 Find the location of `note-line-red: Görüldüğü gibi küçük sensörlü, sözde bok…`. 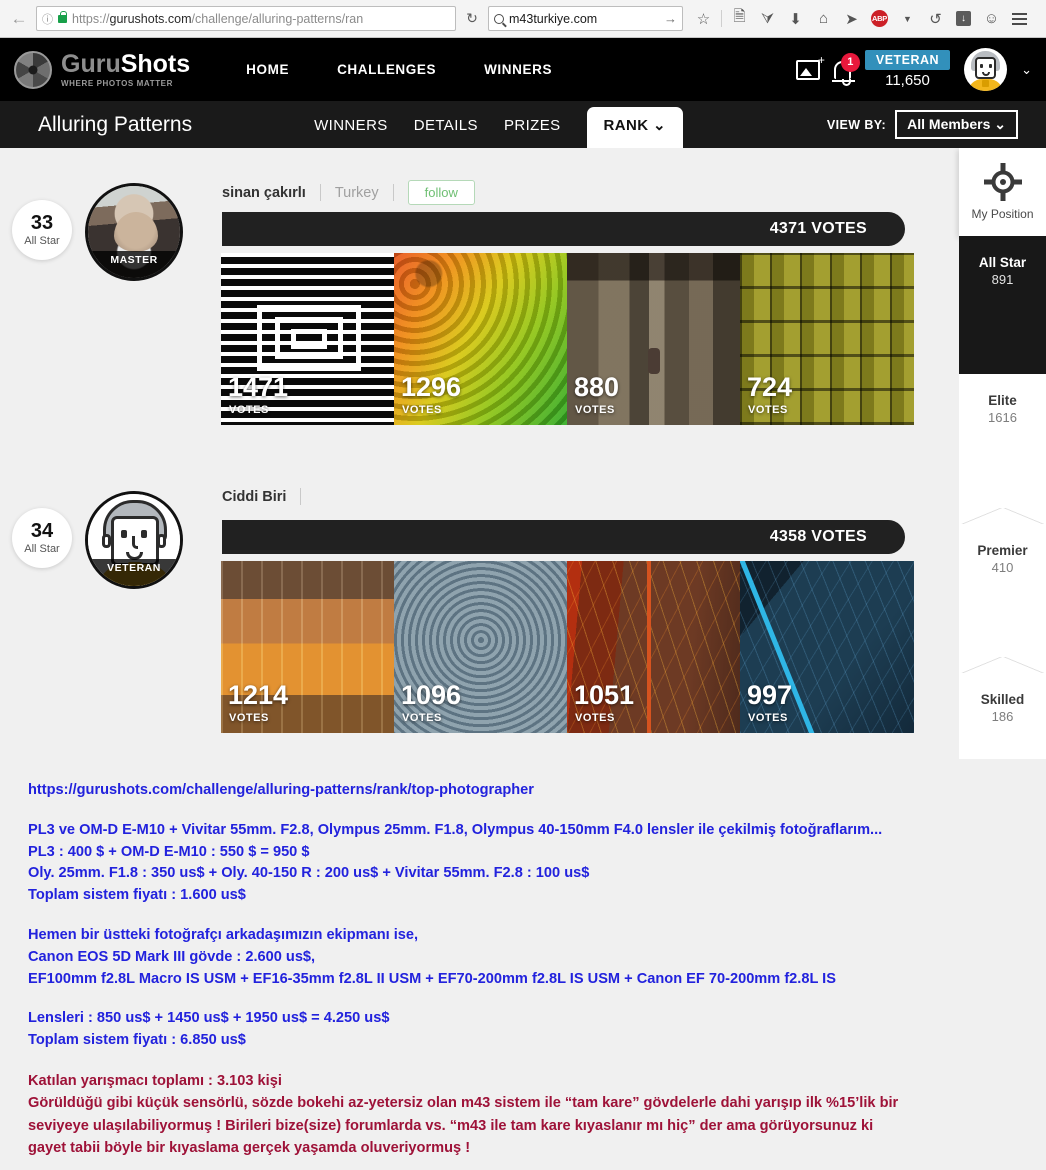

note-line-red: Görüldüğü gibi küçük sensörlü, sözde bok… is located at coordinates (463, 1103).